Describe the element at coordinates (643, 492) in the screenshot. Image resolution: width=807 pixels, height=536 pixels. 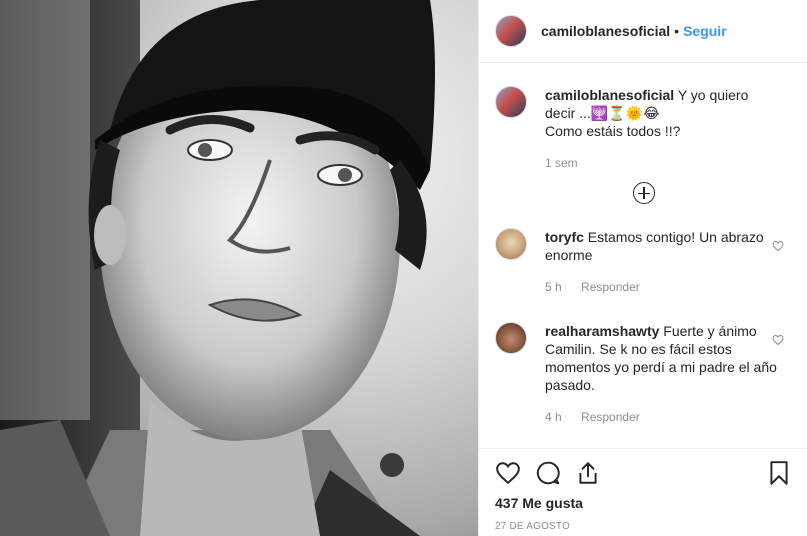
I see `post-actions: 437 Me gusta 27 DE AGOSTO` at that location.